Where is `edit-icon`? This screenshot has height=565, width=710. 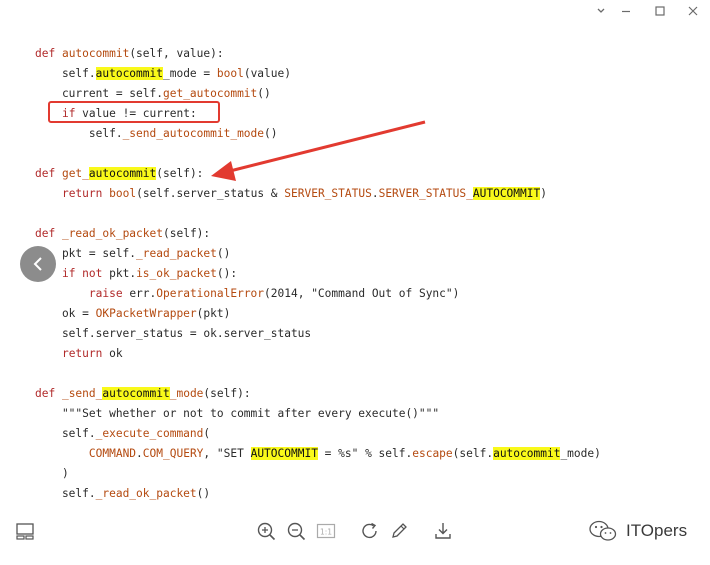
edit-icon is located at coordinates (399, 530).